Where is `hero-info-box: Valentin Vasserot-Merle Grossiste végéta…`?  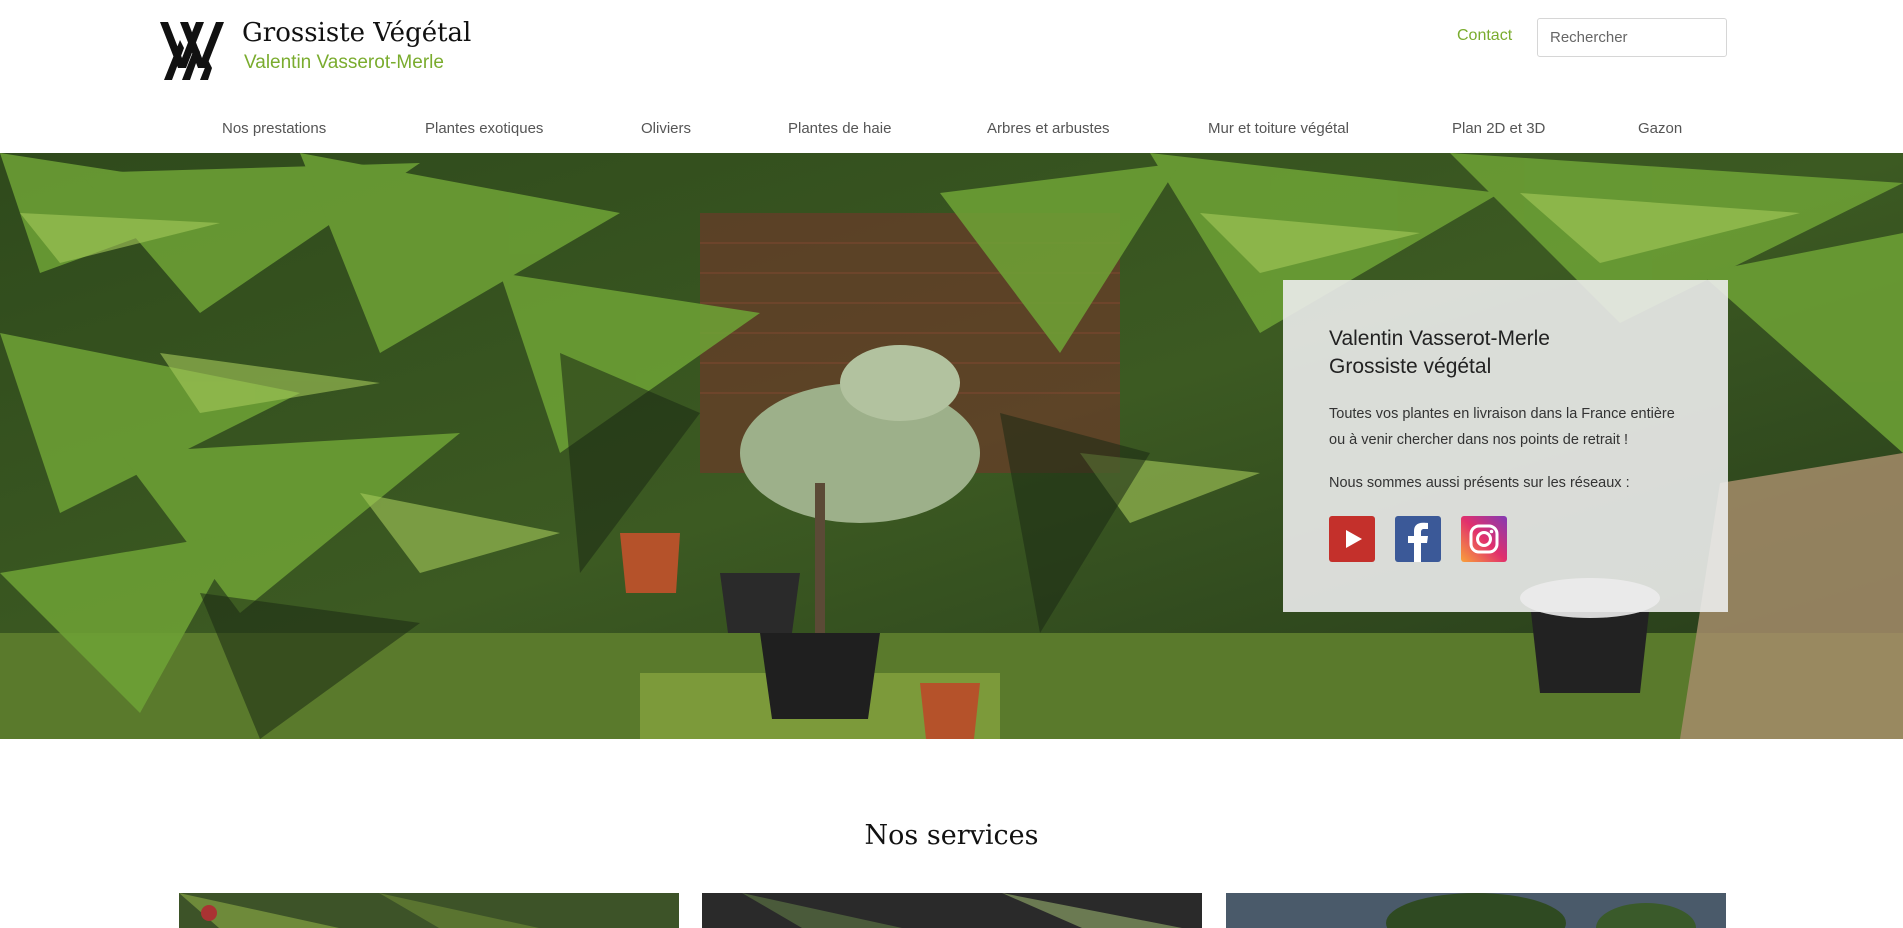 hero-info-box: Valentin Vasserot-Merle Grossiste végéta… is located at coordinates (1505, 446).